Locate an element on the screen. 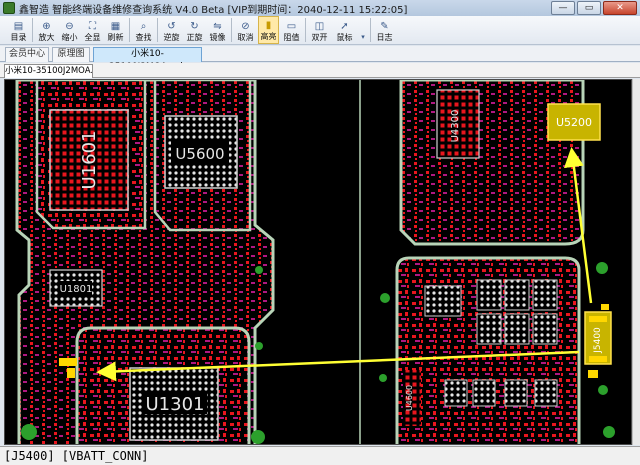 This screenshot has height=465, width=640. toolbar-resistance-button: ▭ 阻值 is located at coordinates (291, 30).